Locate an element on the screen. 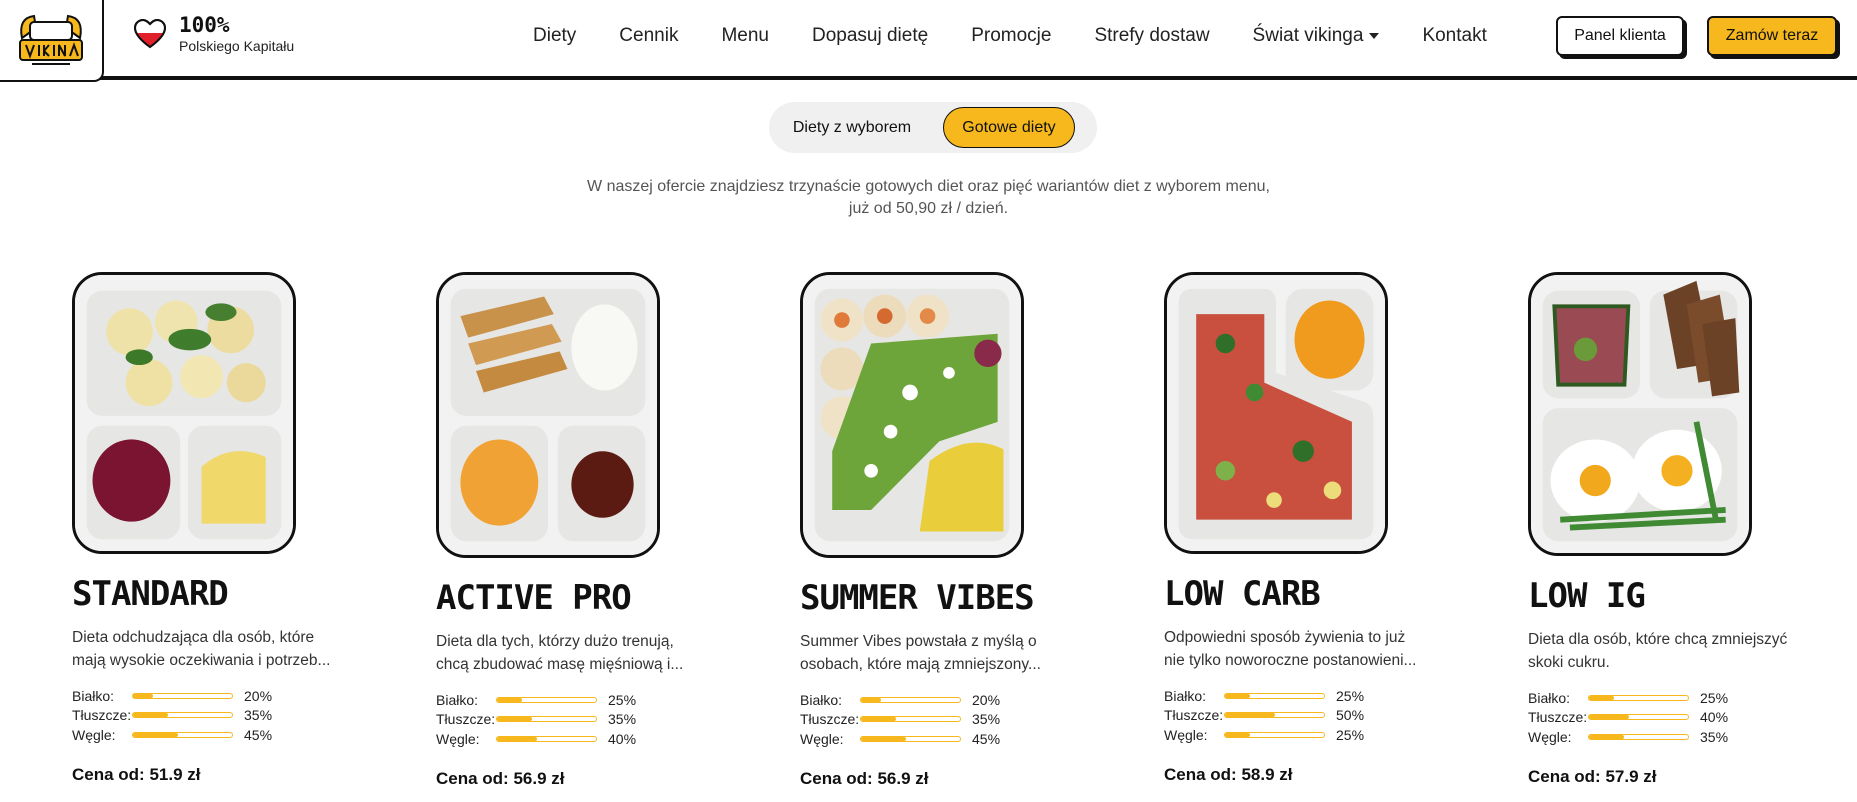  diet-image-low-carb is located at coordinates (1276, 413).